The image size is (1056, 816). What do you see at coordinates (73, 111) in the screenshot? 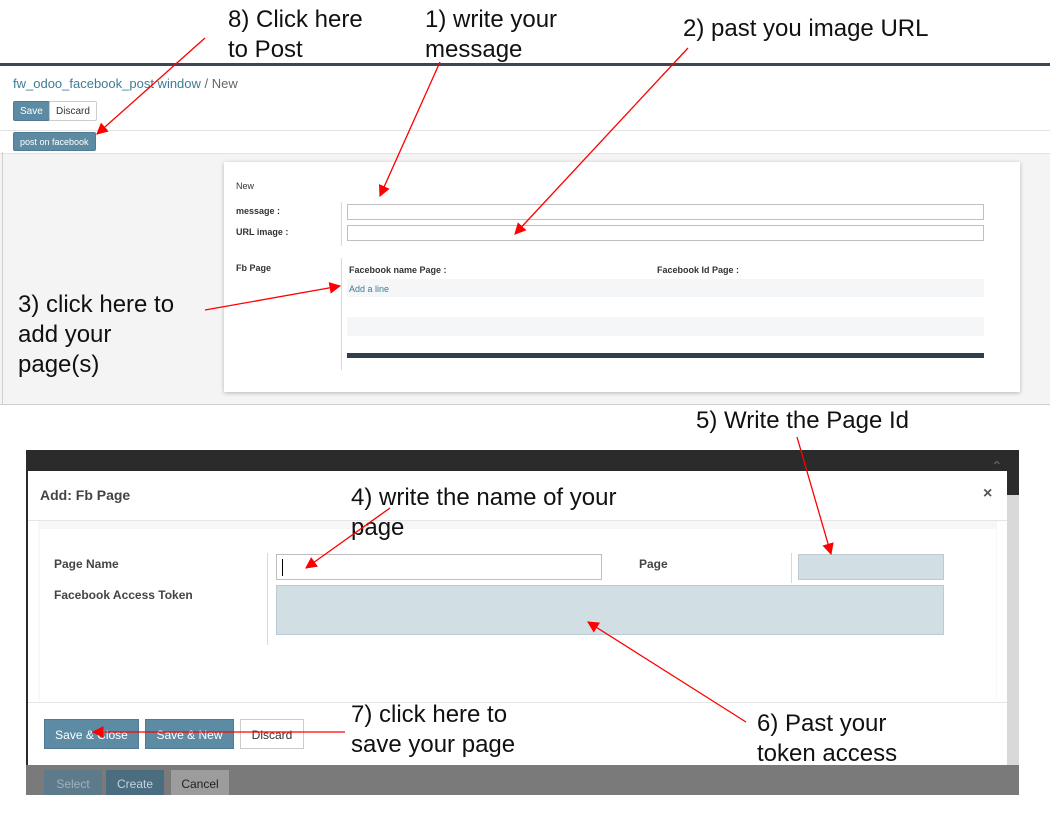
I see `discard-button: Discard` at bounding box center [73, 111].